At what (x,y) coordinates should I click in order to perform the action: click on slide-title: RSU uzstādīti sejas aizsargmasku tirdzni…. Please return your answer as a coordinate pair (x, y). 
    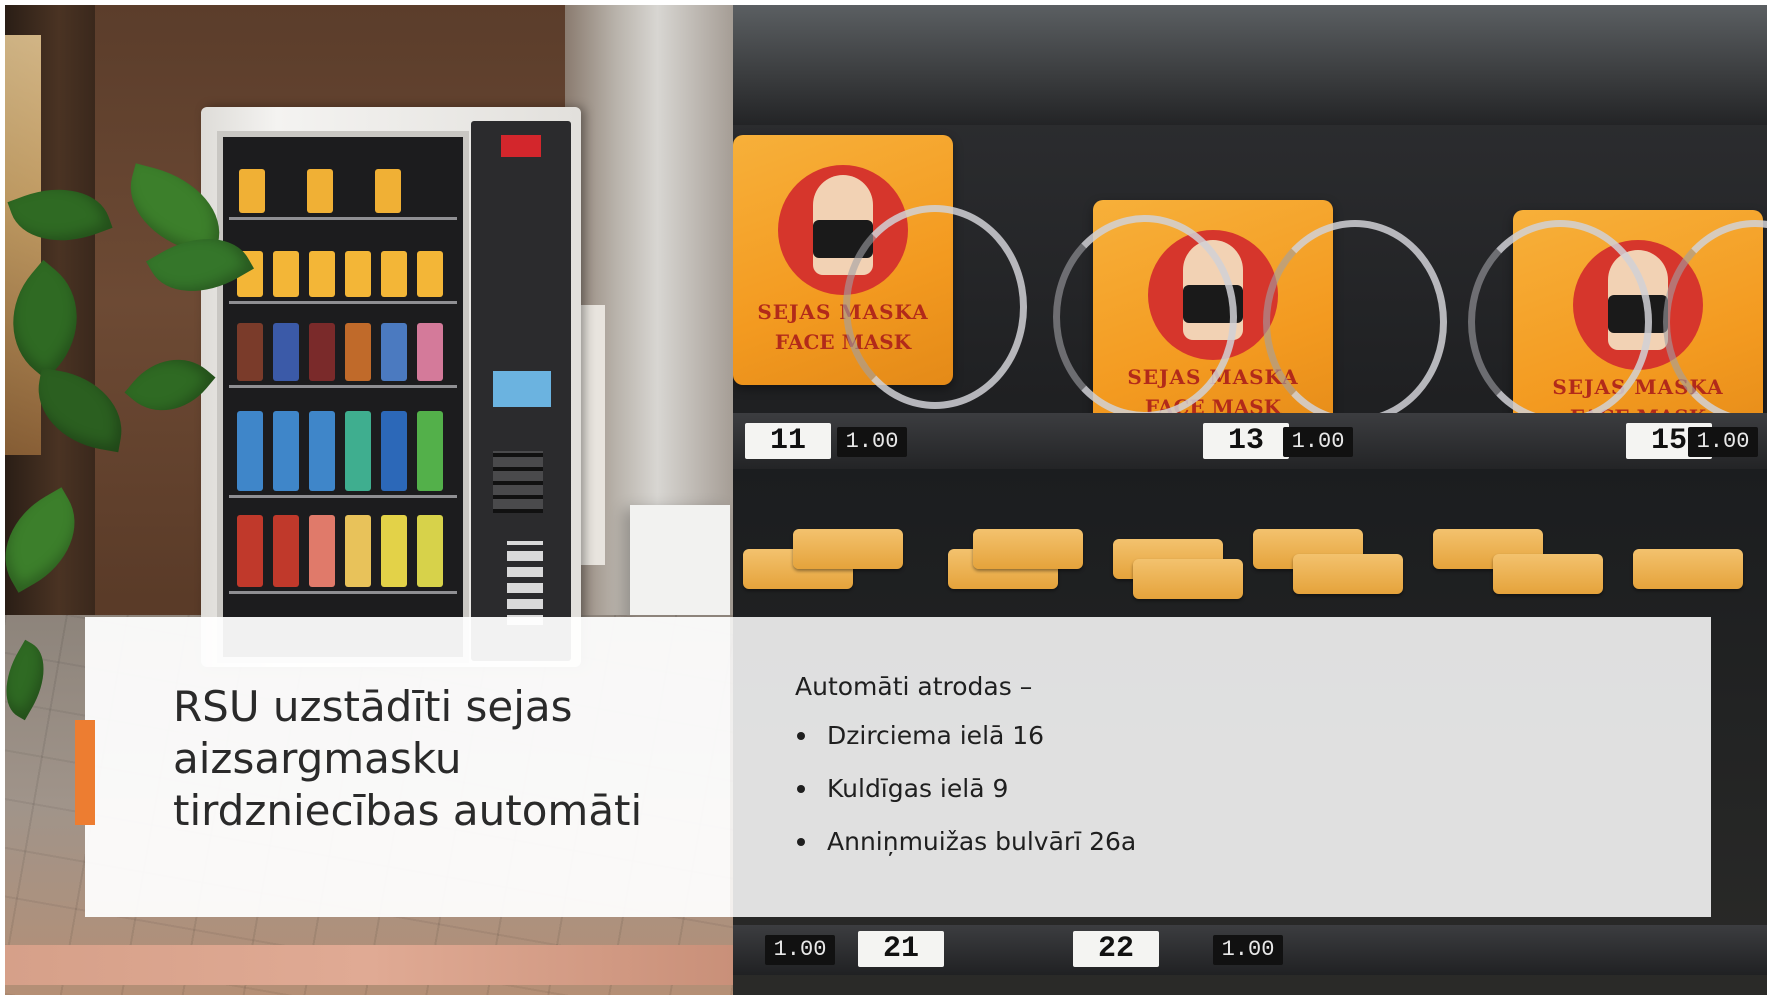
    Looking at the image, I should click on (408, 758).